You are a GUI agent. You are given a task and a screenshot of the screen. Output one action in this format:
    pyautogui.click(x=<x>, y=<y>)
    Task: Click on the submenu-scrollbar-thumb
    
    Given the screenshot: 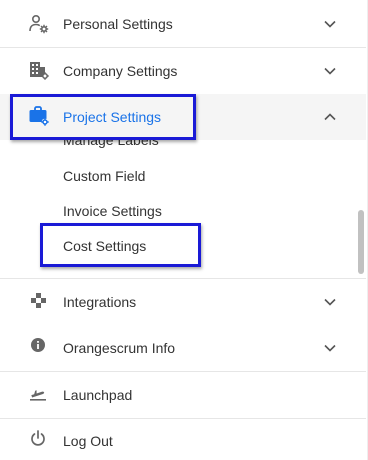 What is the action you would take?
    pyautogui.click(x=361, y=242)
    